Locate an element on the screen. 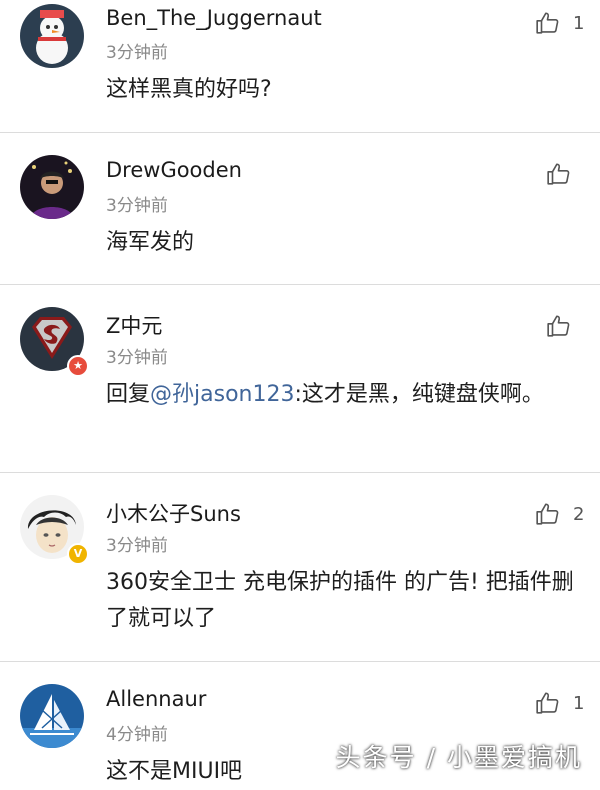 The height and width of the screenshot is (790, 600). username: 小木公子Suns is located at coordinates (173, 513).